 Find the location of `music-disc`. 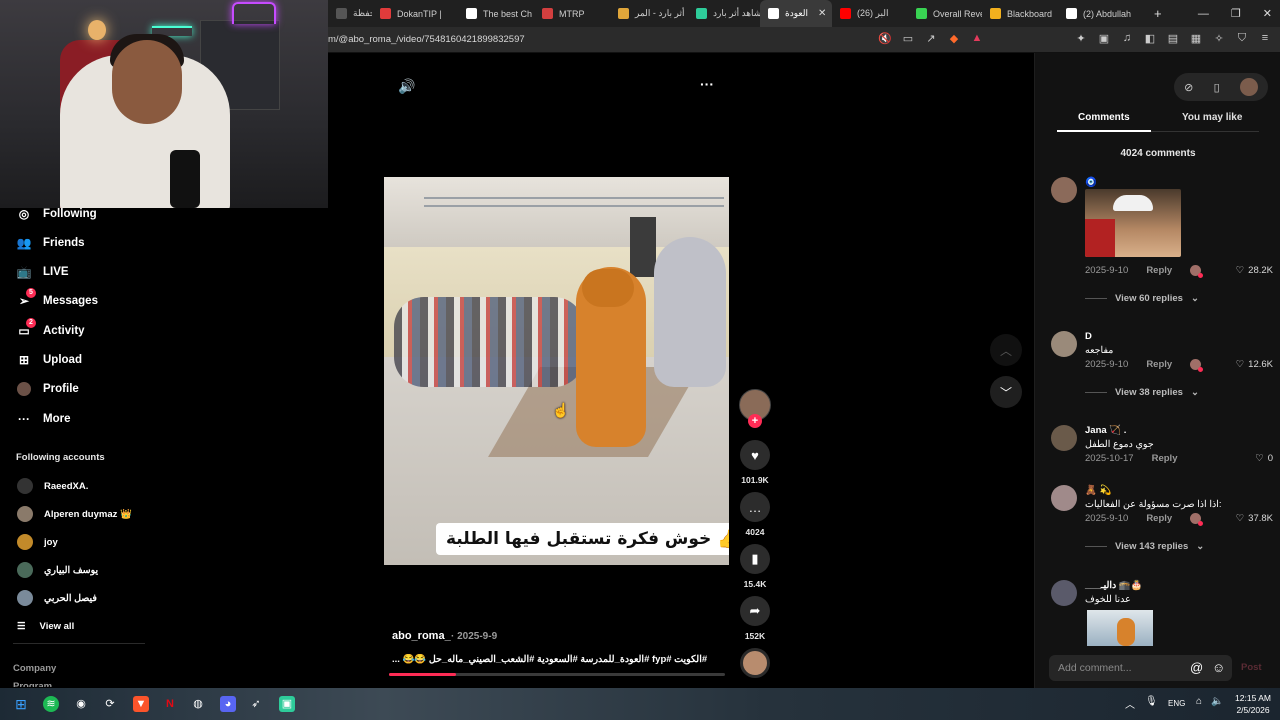

music-disc is located at coordinates (755, 663).